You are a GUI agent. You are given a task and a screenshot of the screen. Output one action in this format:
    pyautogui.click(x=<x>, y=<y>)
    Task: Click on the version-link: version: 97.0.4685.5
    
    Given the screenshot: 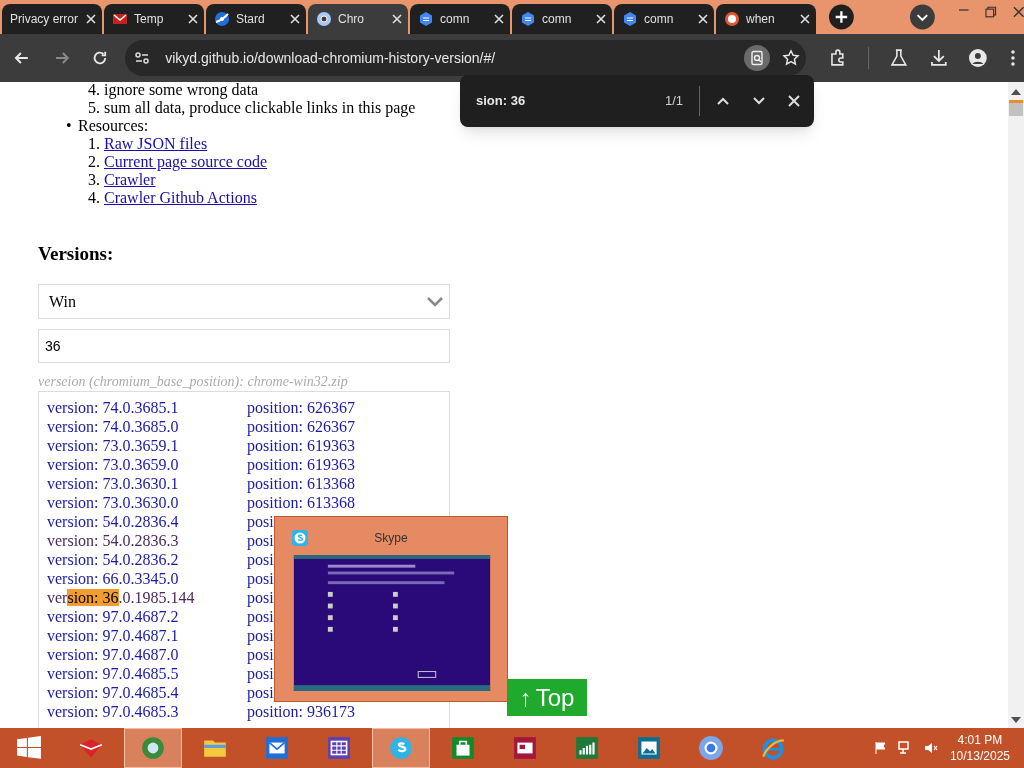 What is the action you would take?
    pyautogui.click(x=147, y=673)
    